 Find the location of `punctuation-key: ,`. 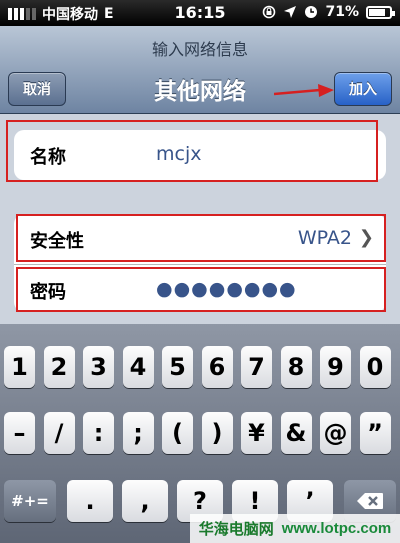

punctuation-key: , is located at coordinates (145, 501).